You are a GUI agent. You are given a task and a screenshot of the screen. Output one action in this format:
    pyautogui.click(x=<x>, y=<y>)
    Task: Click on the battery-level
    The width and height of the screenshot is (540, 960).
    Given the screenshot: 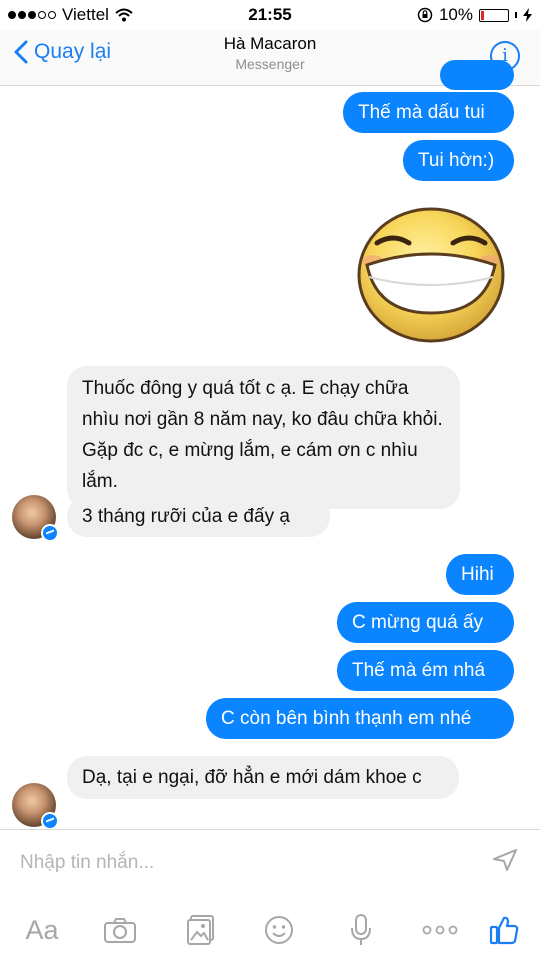 What is the action you would take?
    pyautogui.click(x=482, y=15)
    